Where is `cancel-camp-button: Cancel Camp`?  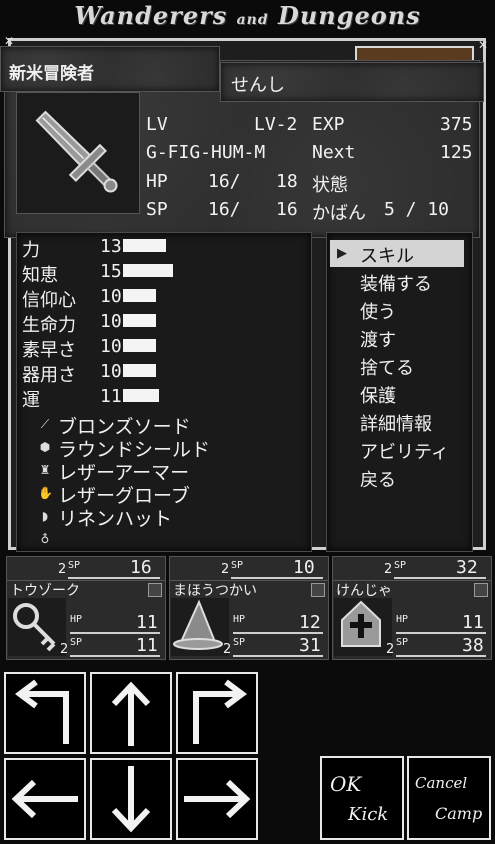
cancel-camp-button: Cancel Camp is located at coordinates (449, 798).